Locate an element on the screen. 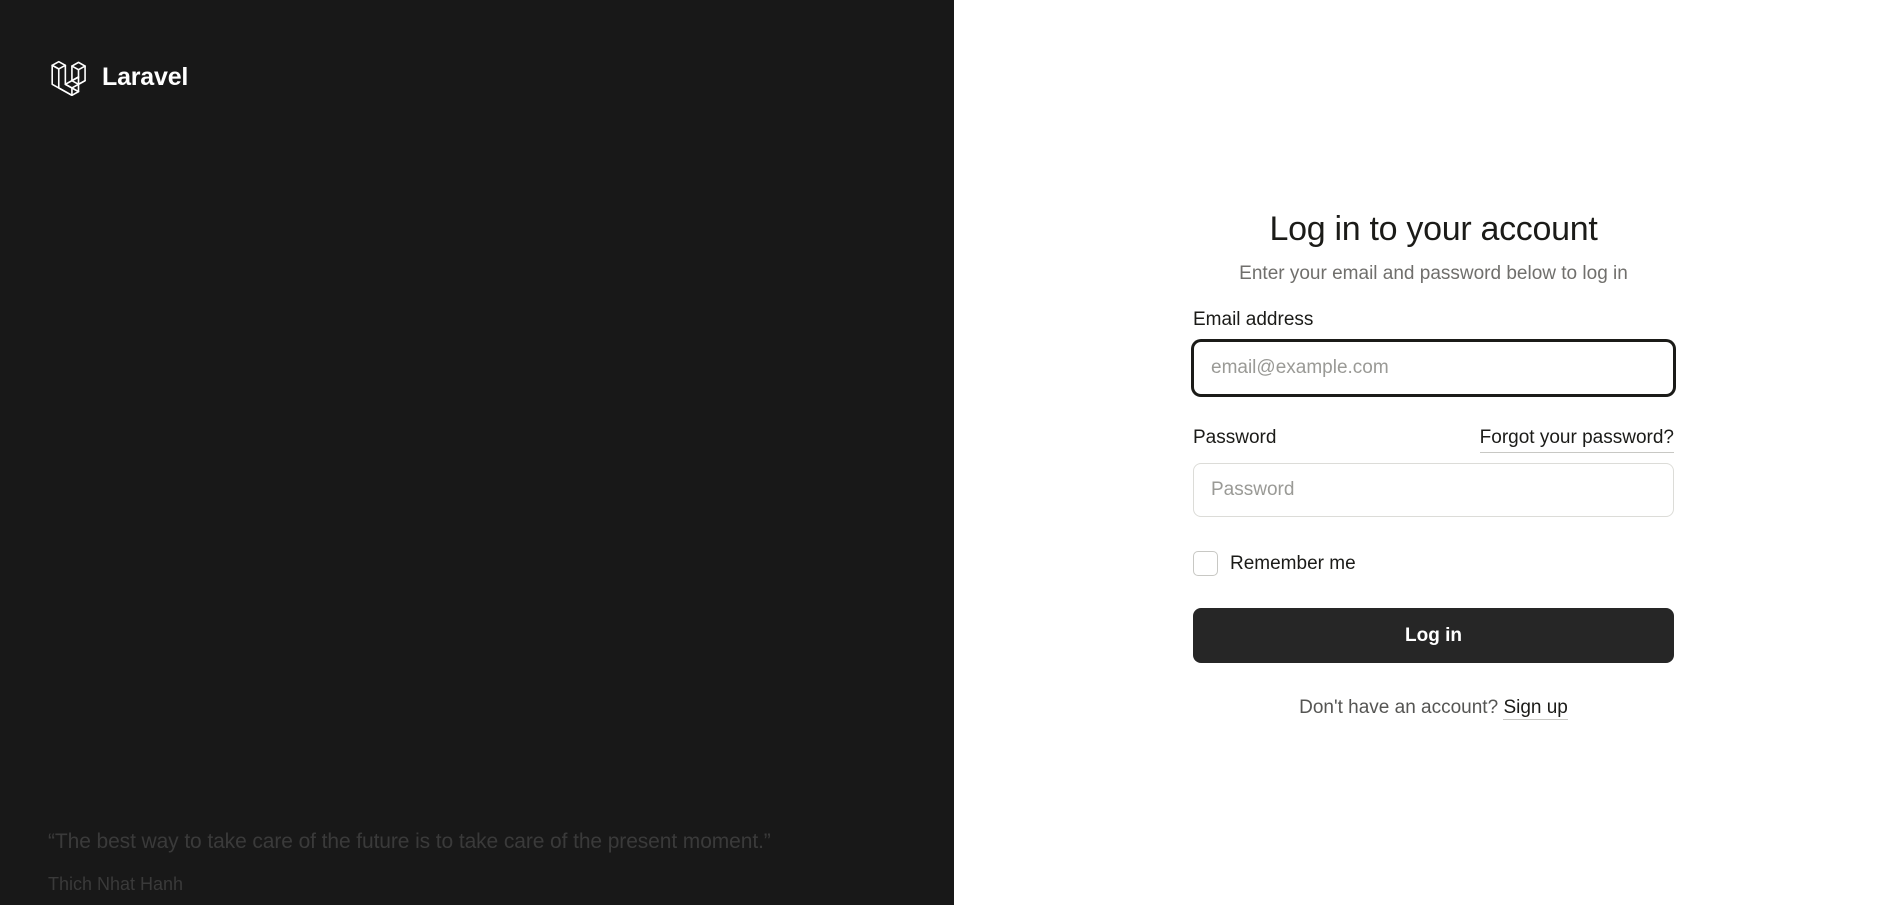 This screenshot has width=1898, height=905. remember-label: Remember me is located at coordinates (1293, 564).